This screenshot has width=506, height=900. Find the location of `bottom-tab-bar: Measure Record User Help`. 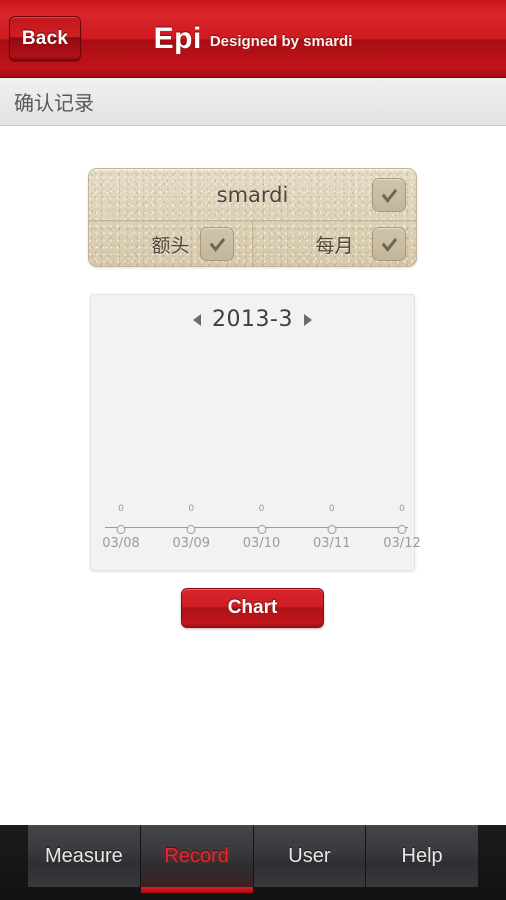

bottom-tab-bar: Measure Record User Help is located at coordinates (253, 862).